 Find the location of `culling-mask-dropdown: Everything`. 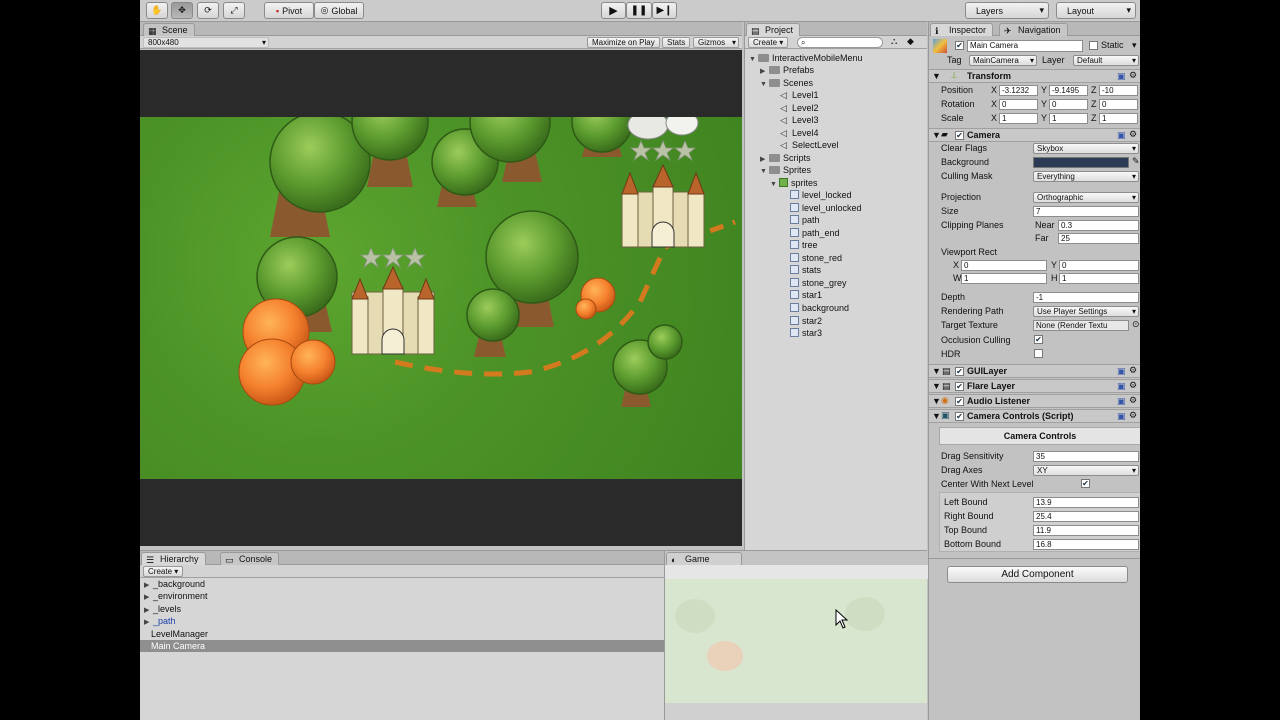

culling-mask-dropdown: Everything is located at coordinates (1086, 176).